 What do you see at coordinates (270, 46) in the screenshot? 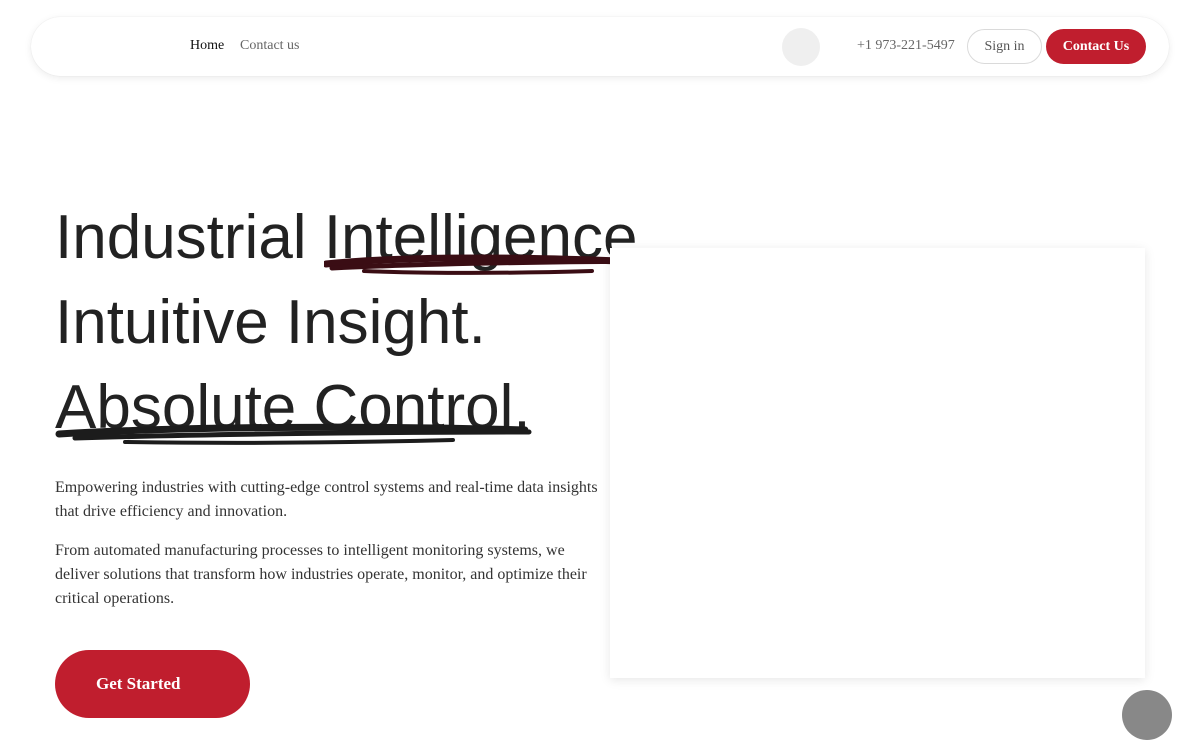
I see `nav-link-contact-us: Contact us` at bounding box center [270, 46].